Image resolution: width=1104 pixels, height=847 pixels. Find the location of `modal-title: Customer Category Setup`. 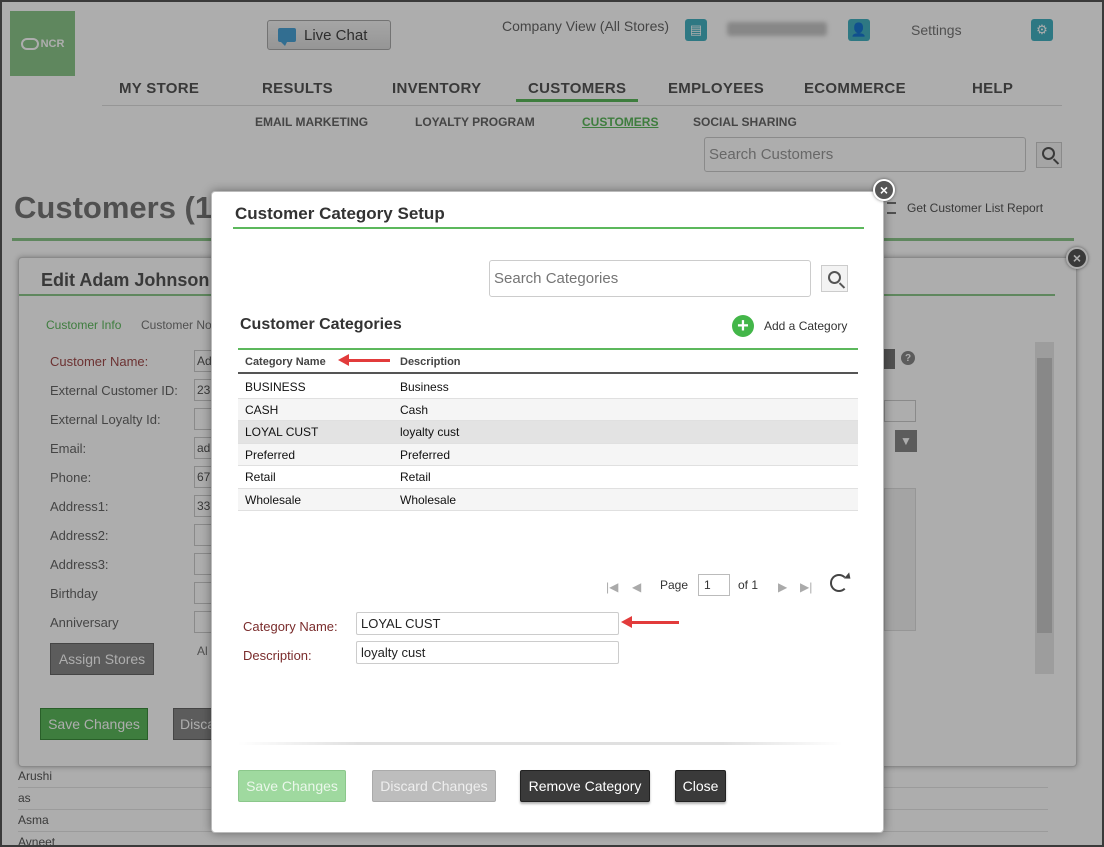

modal-title: Customer Category Setup is located at coordinates (340, 213).